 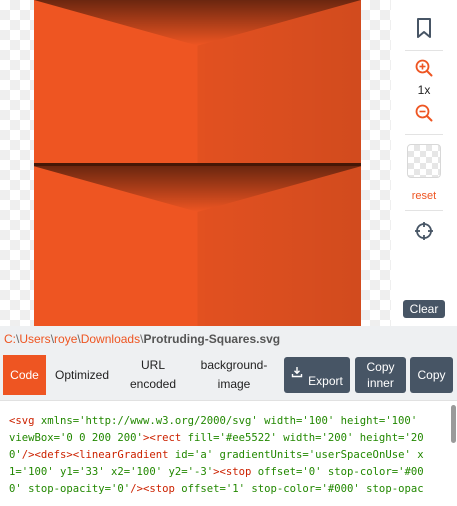 I want to click on path-segment-users: Users, so click(x=34, y=339).